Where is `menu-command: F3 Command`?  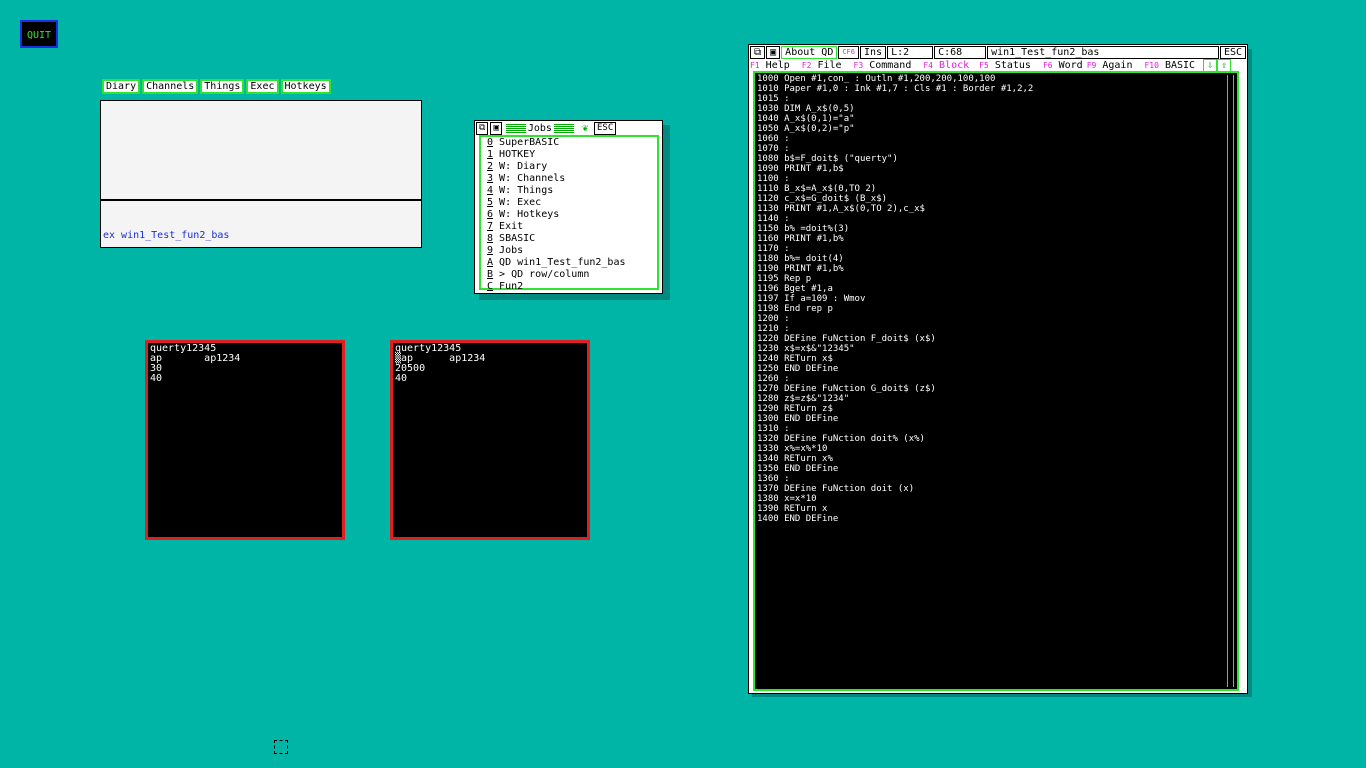 menu-command: F3 Command is located at coordinates (883, 65).